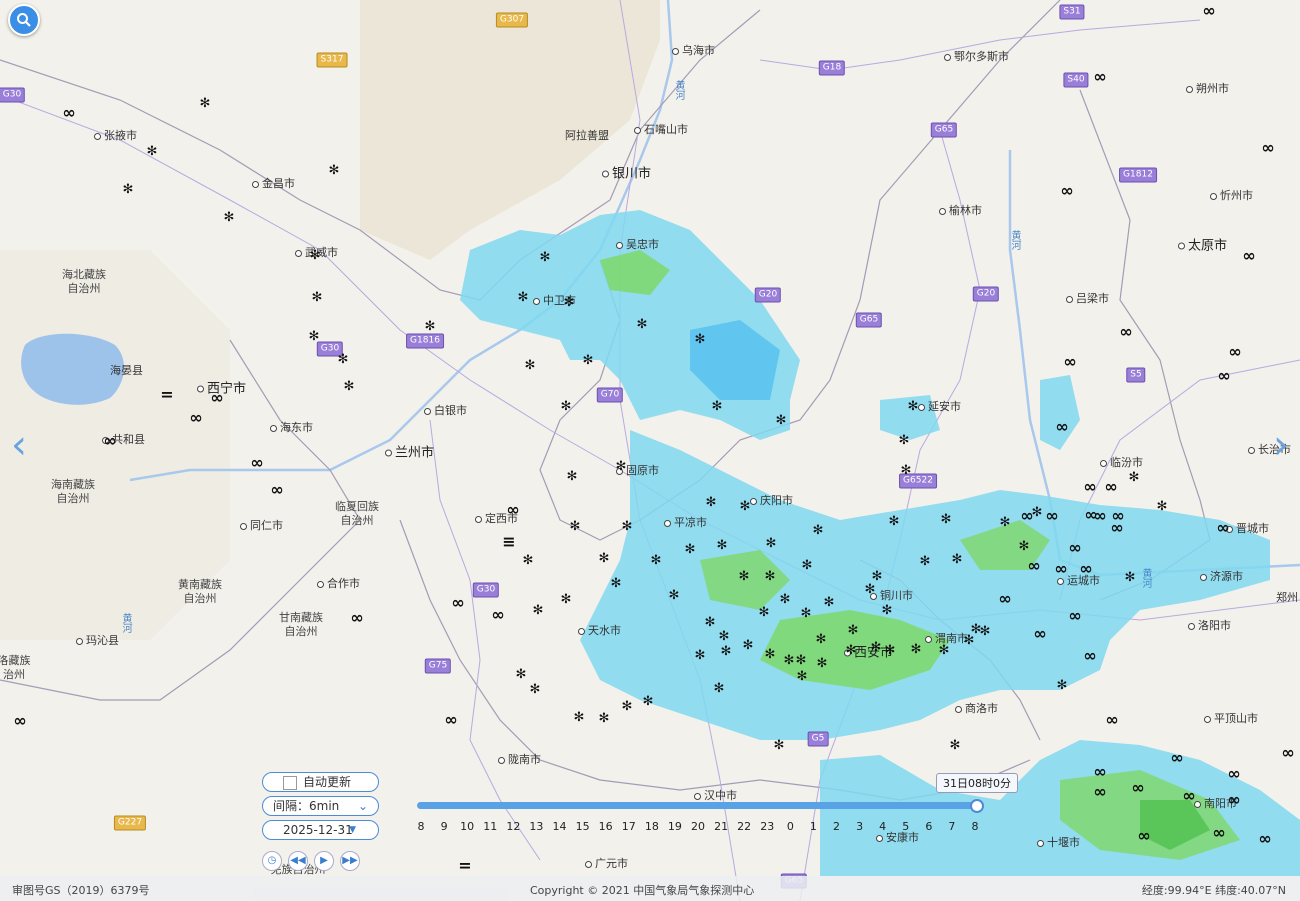 The width and height of the screenshot is (1300, 901). I want to click on city-label: 白银市, so click(445, 410).